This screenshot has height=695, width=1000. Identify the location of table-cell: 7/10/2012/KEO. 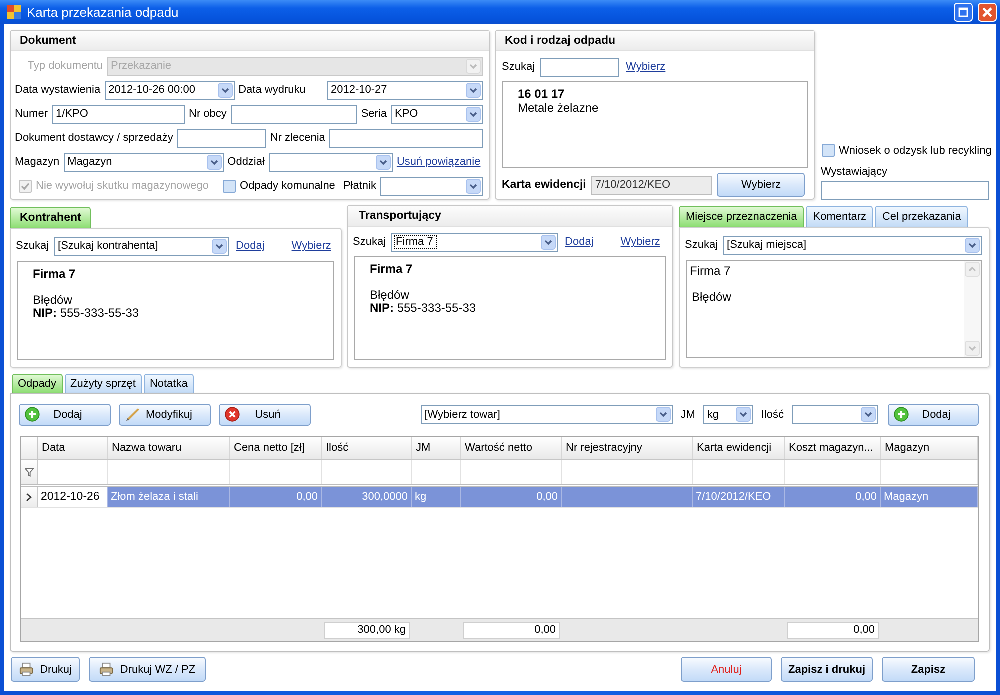
(739, 497).